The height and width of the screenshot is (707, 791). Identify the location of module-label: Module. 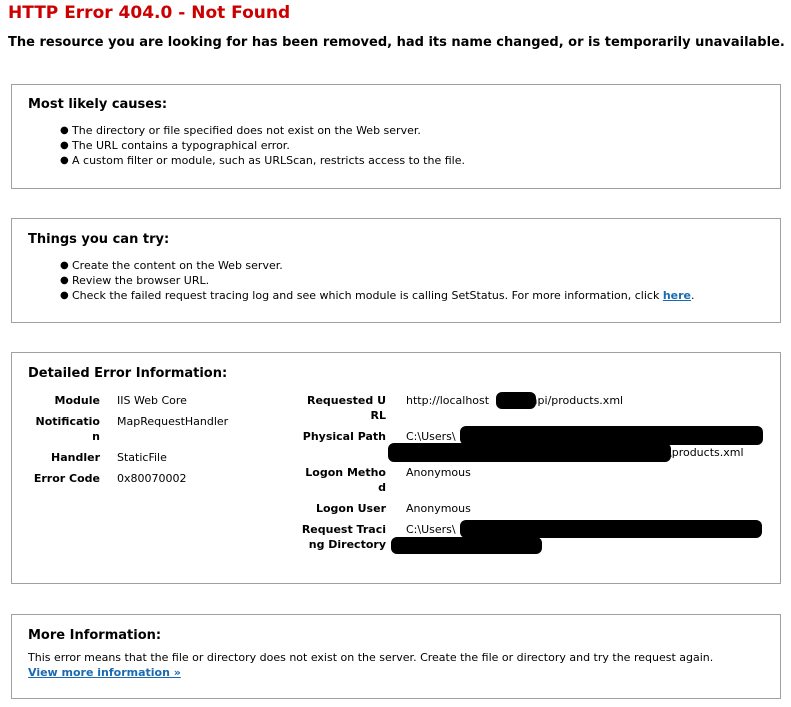
(77, 400).